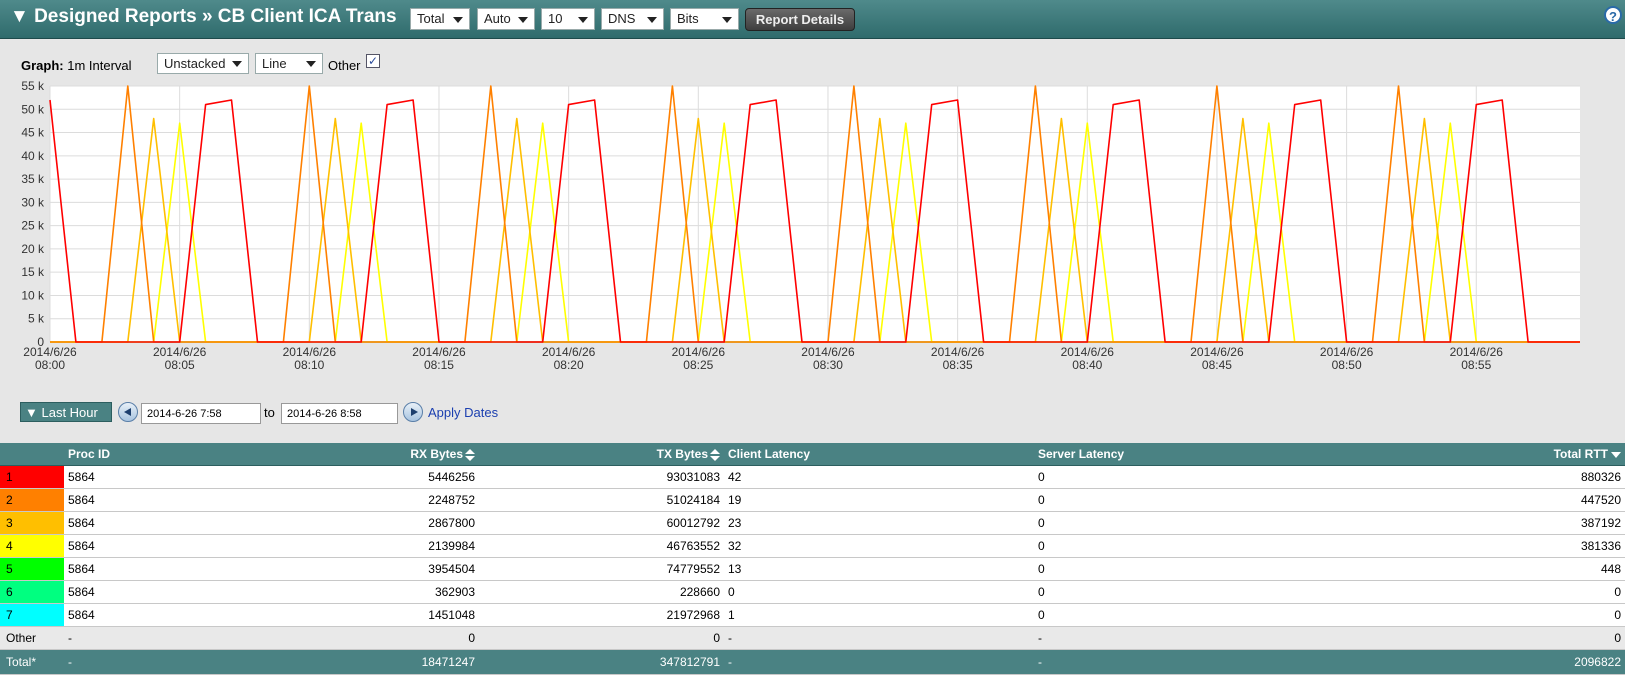 Image resolution: width=1625 pixels, height=688 pixels. Describe the element at coordinates (1217, 365) in the screenshot. I see `x-tick-time-label: 08:45` at that location.